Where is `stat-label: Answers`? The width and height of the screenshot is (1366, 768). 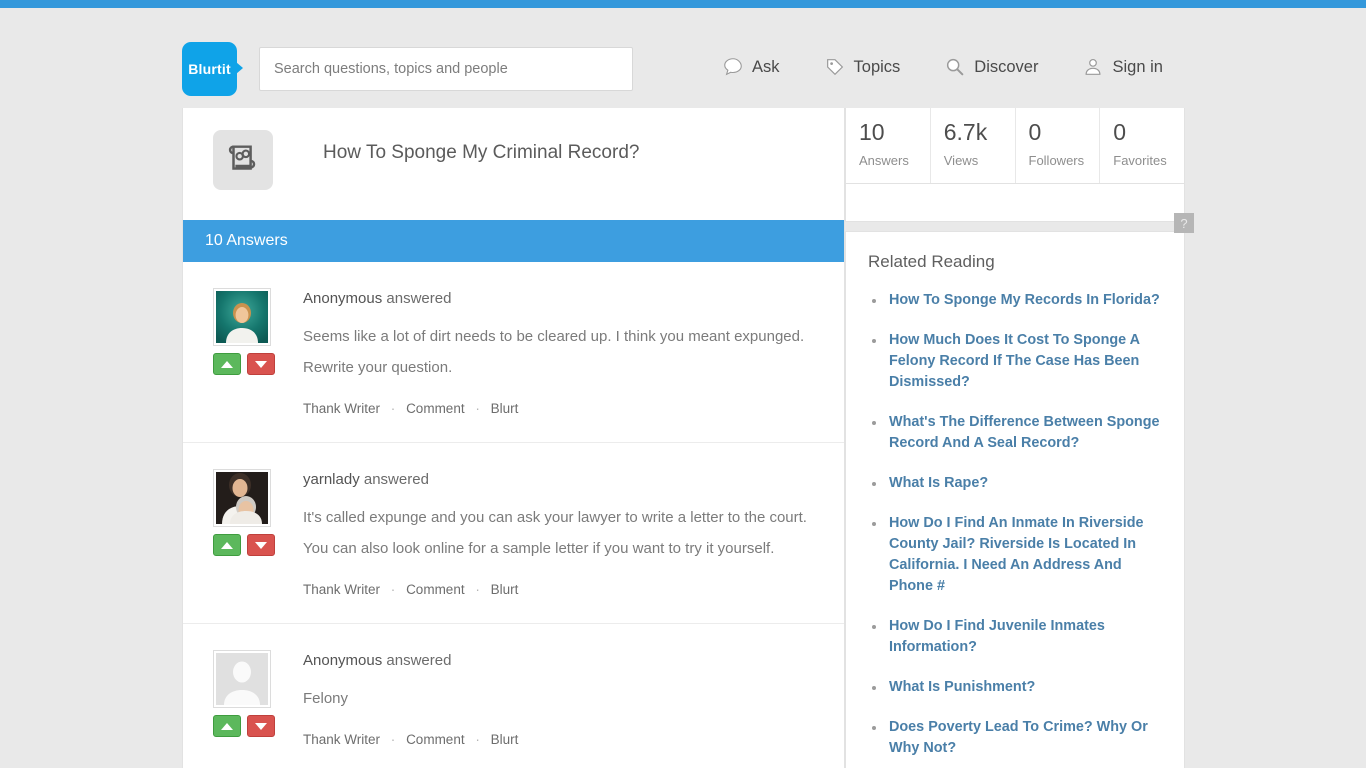
stat-label: Answers is located at coordinates (884, 160).